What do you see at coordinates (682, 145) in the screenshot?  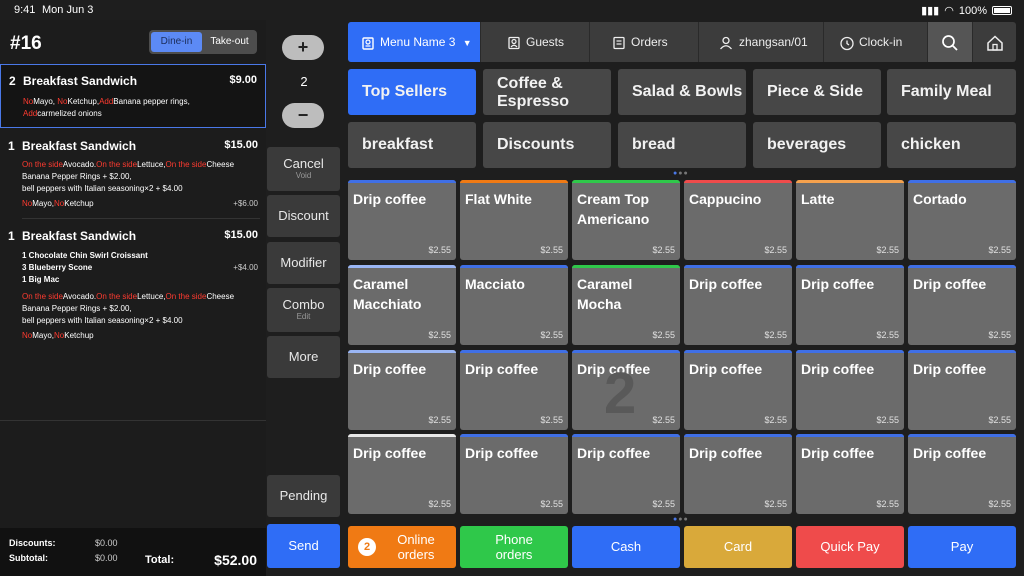 I see `category-bread: bread` at bounding box center [682, 145].